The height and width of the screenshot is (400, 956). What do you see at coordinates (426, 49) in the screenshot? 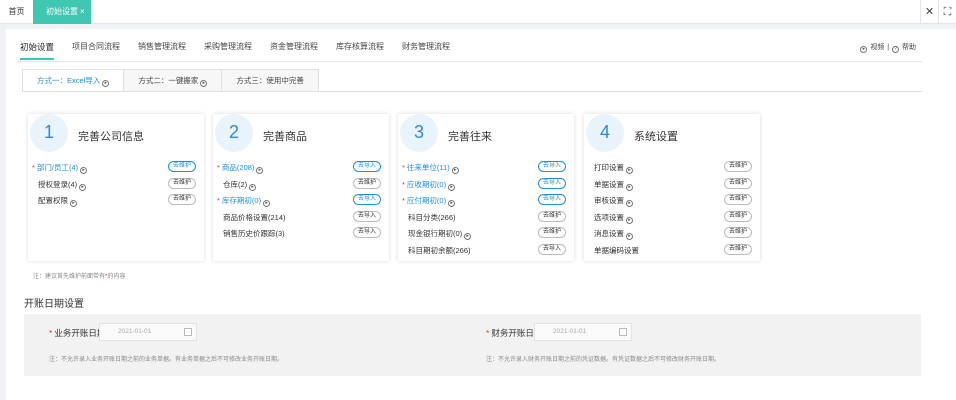
I see `tab-finance: 财务管理流程` at bounding box center [426, 49].